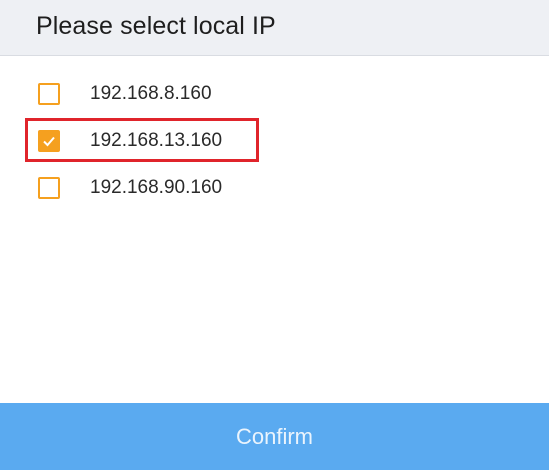  Describe the element at coordinates (156, 26) in the screenshot. I see `dialog-title: Please select local IP` at that location.